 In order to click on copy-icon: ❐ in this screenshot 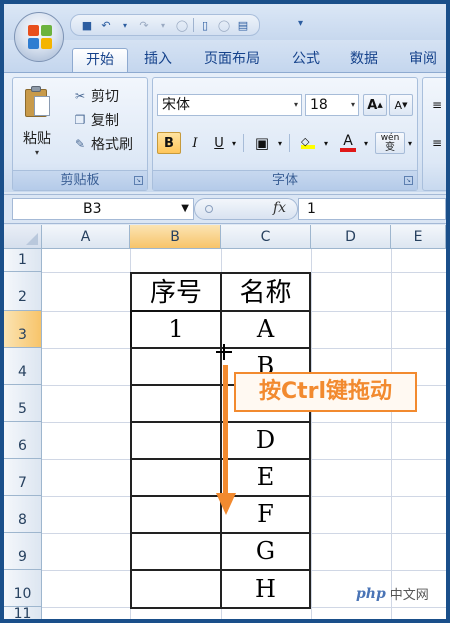, I will do `click(80, 120)`.